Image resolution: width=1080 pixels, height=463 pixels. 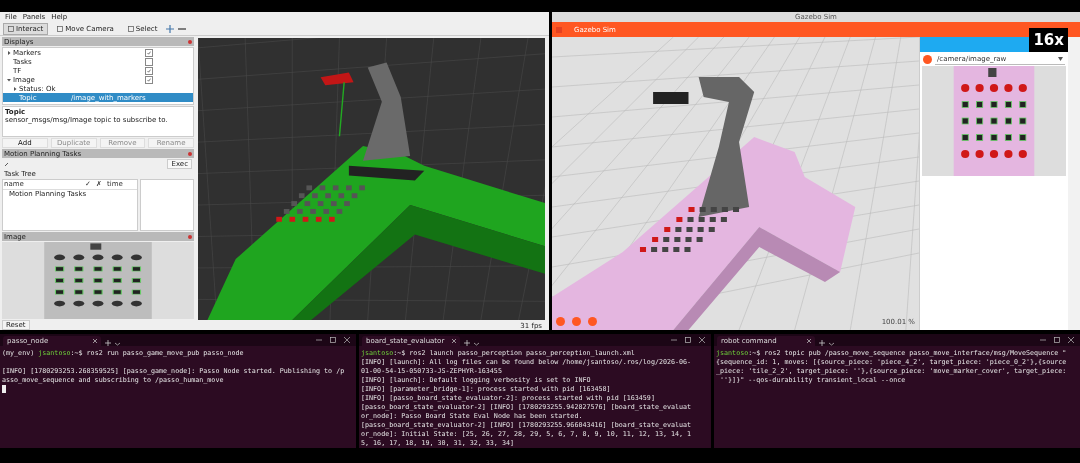 What do you see at coordinates (592, 321) in the screenshot?
I see `reset-button` at bounding box center [592, 321].